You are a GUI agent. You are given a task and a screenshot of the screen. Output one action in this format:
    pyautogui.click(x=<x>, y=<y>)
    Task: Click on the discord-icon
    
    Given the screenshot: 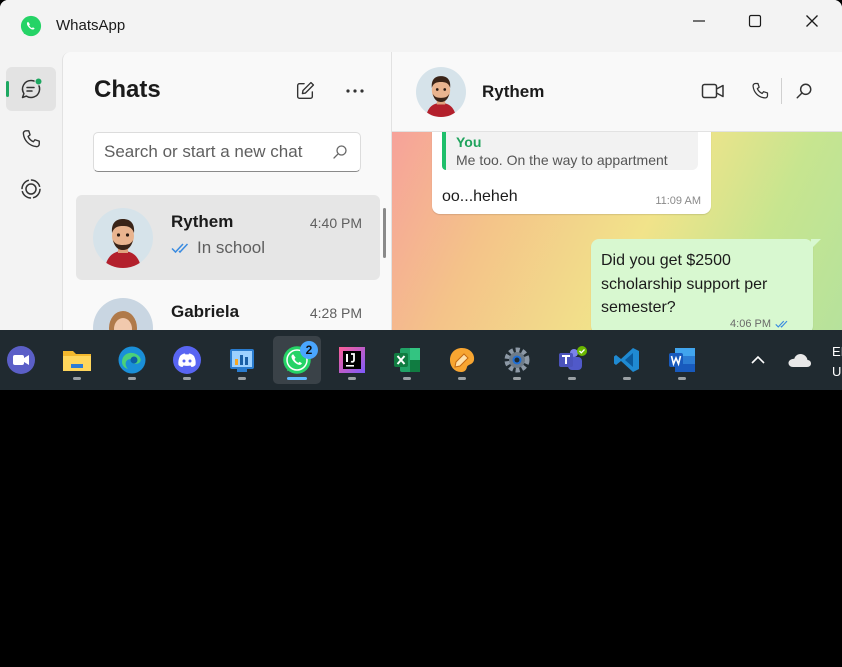 What is the action you would take?
    pyautogui.click(x=187, y=360)
    